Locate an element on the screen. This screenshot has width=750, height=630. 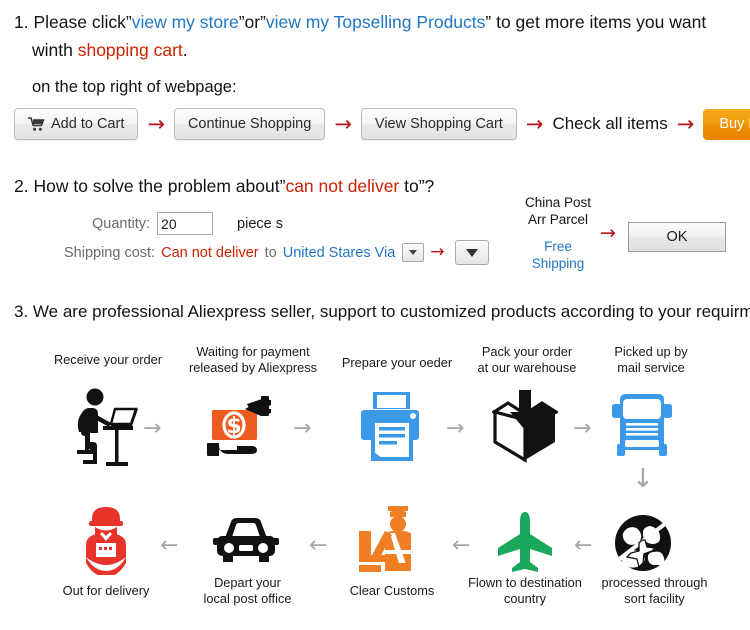
section-1-text-d: winth is located at coordinates (55, 50).